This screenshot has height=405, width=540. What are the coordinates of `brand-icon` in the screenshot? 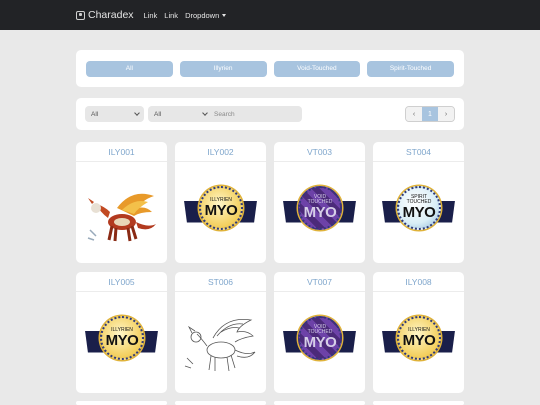 It's located at (80, 15).